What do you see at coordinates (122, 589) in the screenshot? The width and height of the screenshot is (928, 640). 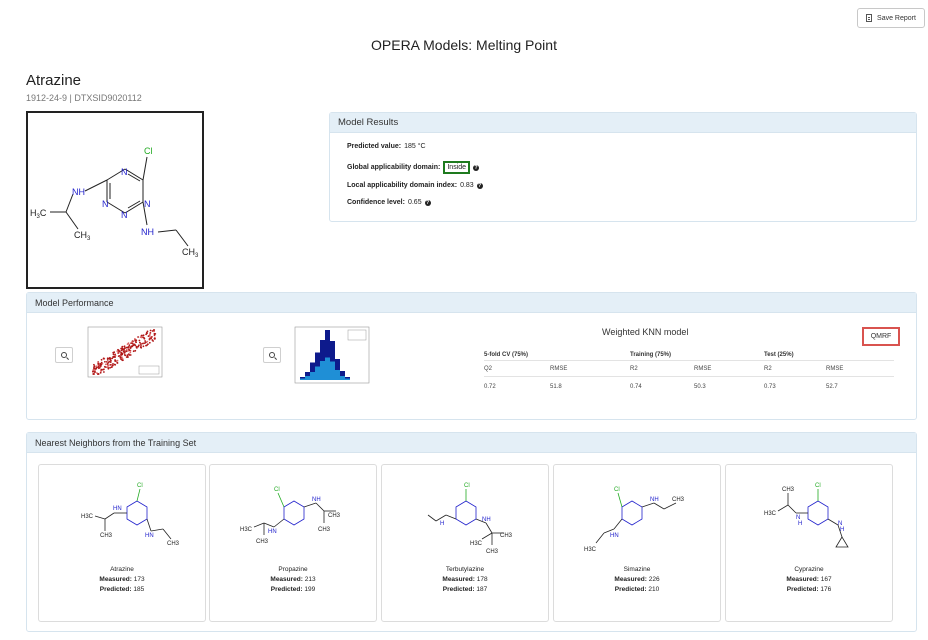 I see `neighbor-predicted: Predicted: 185` at bounding box center [122, 589].